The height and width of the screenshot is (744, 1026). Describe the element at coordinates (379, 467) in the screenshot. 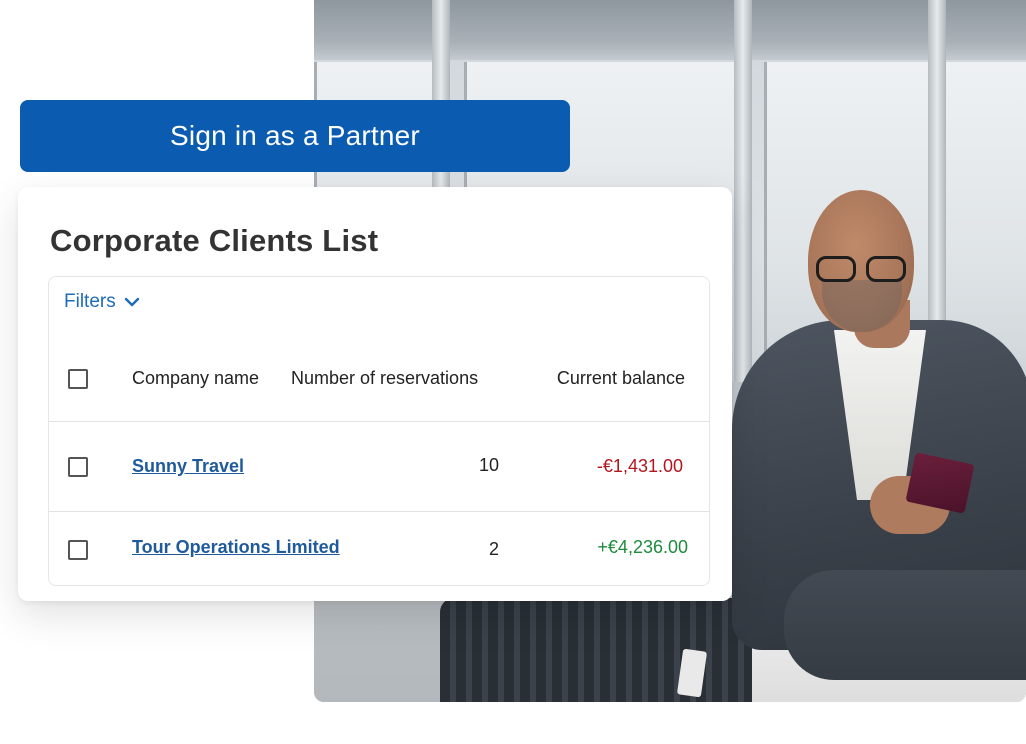

I see `table-row: Sunny Travel 10 -€1,431.00` at that location.